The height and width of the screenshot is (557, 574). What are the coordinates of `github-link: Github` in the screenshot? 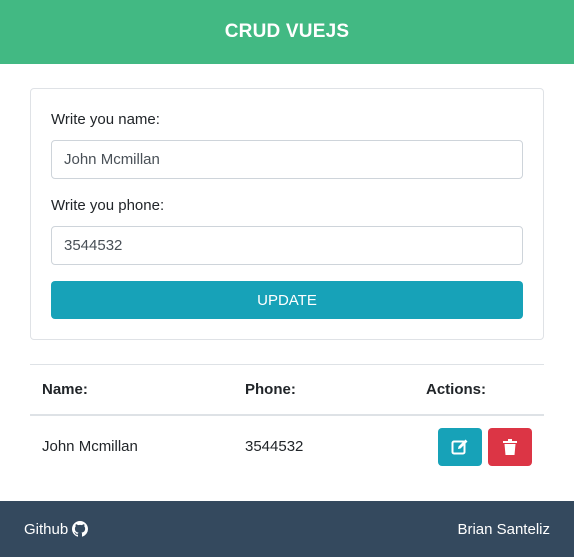 It's located at (56, 529).